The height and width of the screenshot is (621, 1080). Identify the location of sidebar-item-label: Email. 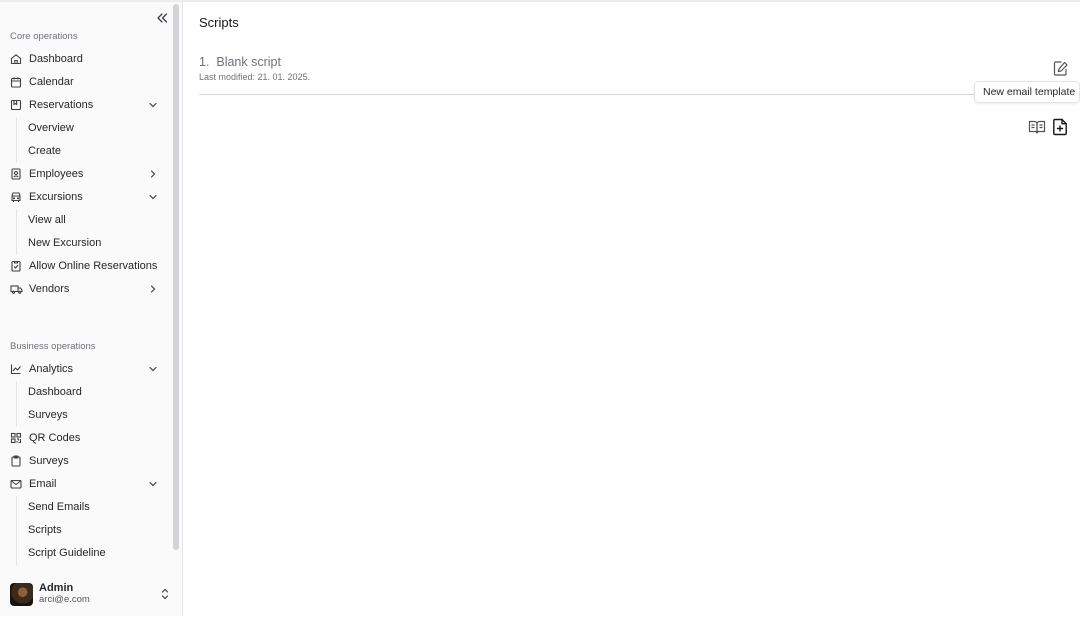
(43, 484).